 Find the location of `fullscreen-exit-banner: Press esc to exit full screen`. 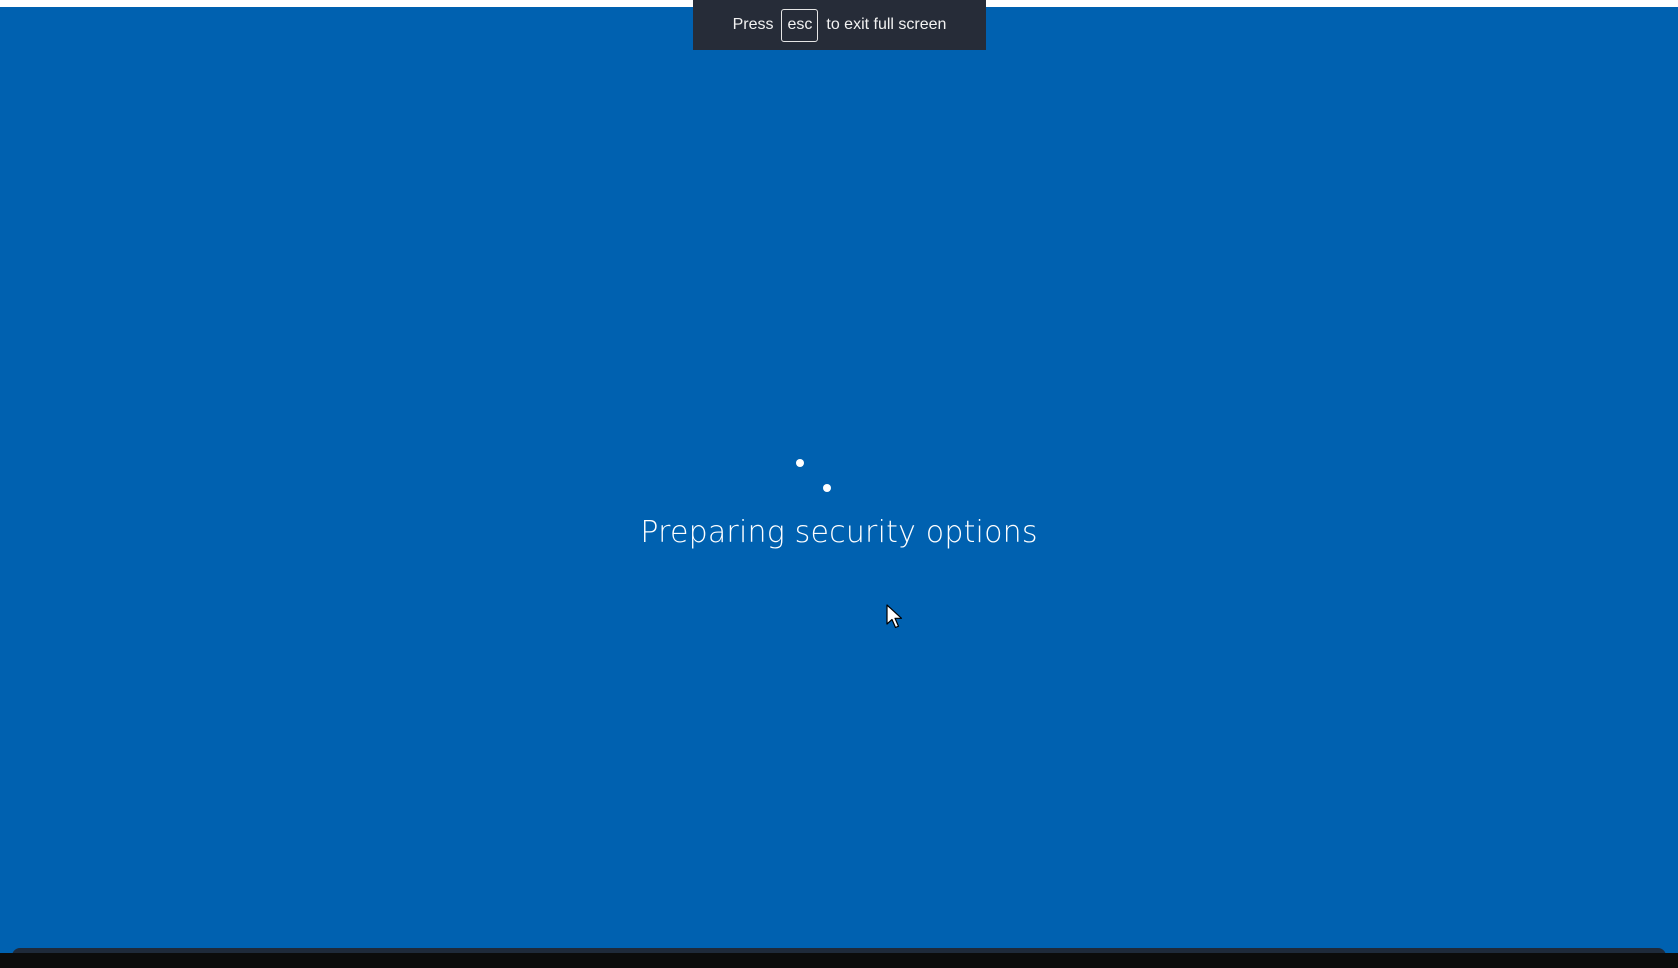

fullscreen-exit-banner: Press esc to exit full screen is located at coordinates (839, 25).